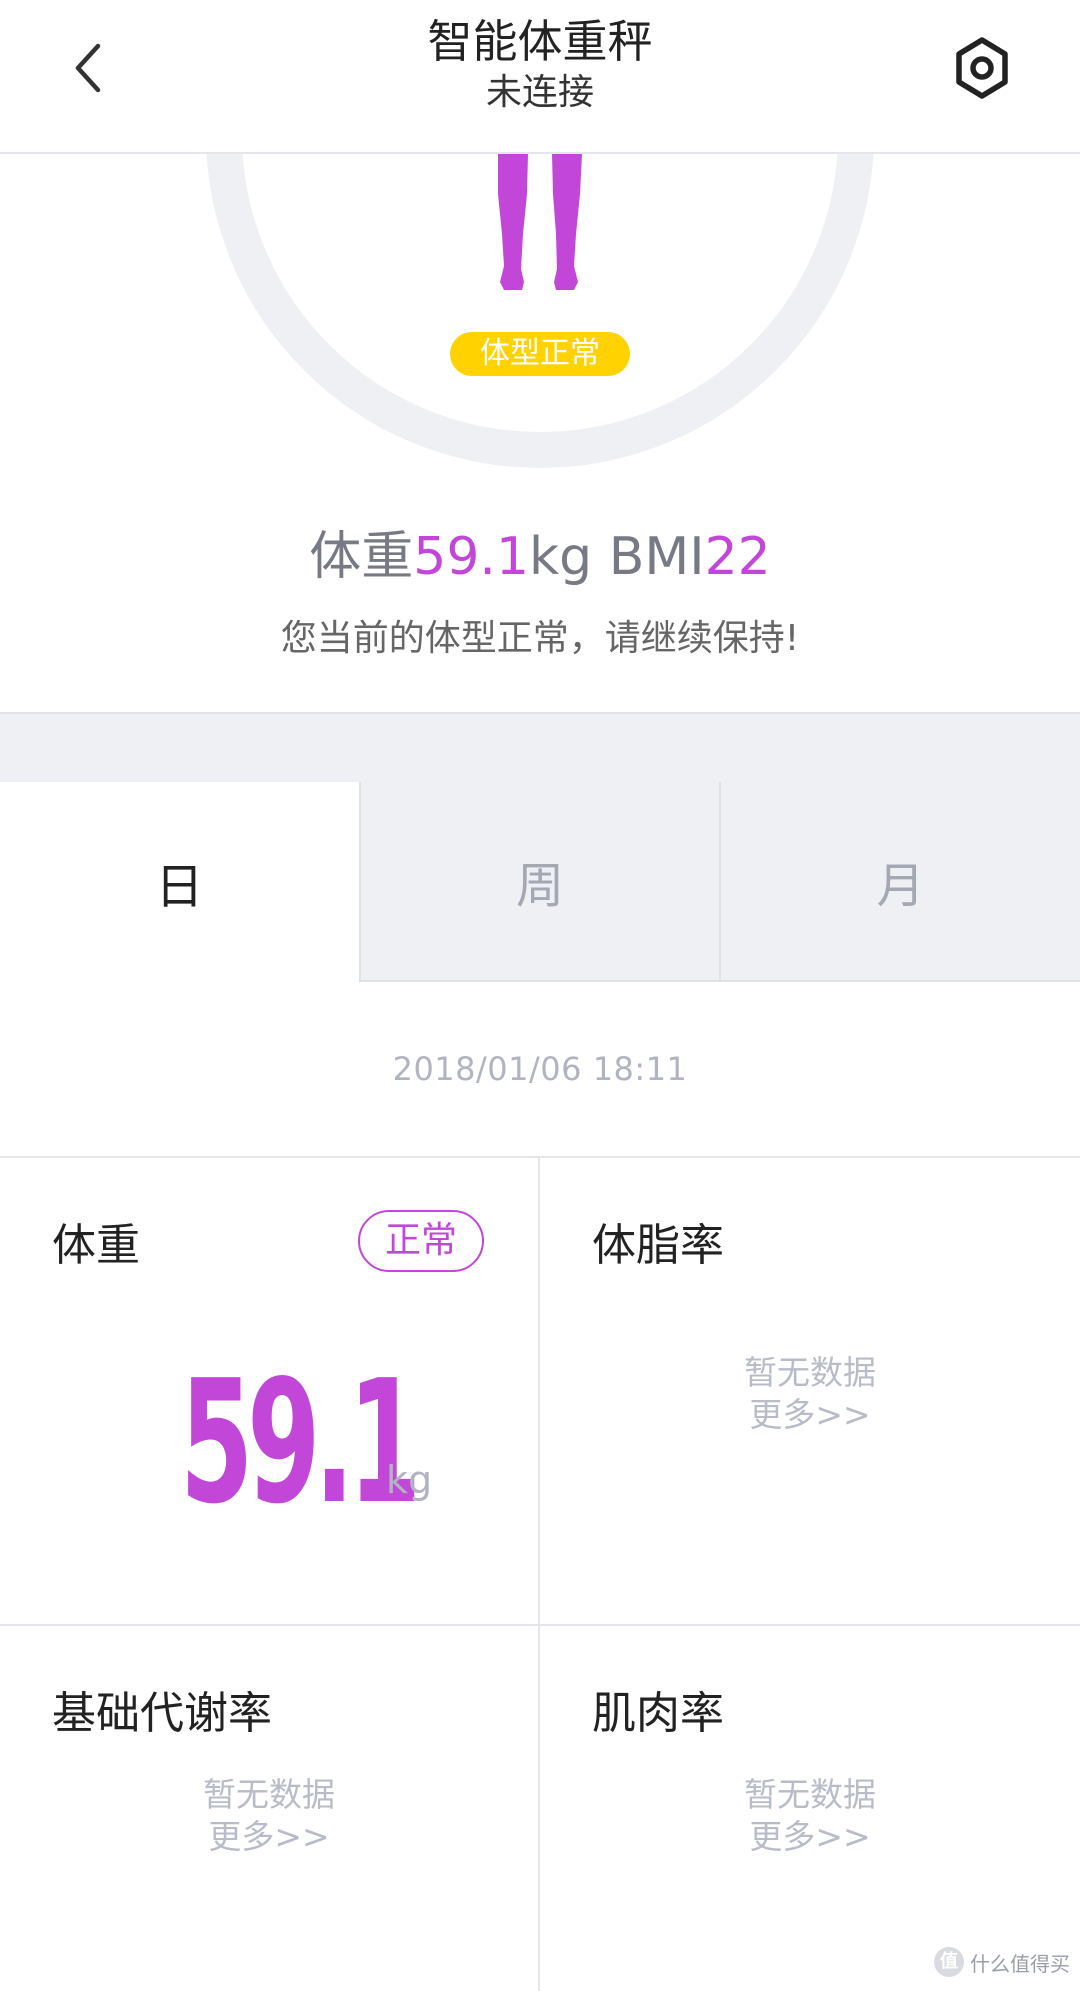  Describe the element at coordinates (561, 557) in the screenshot. I see `weight-unit: kg` at that location.